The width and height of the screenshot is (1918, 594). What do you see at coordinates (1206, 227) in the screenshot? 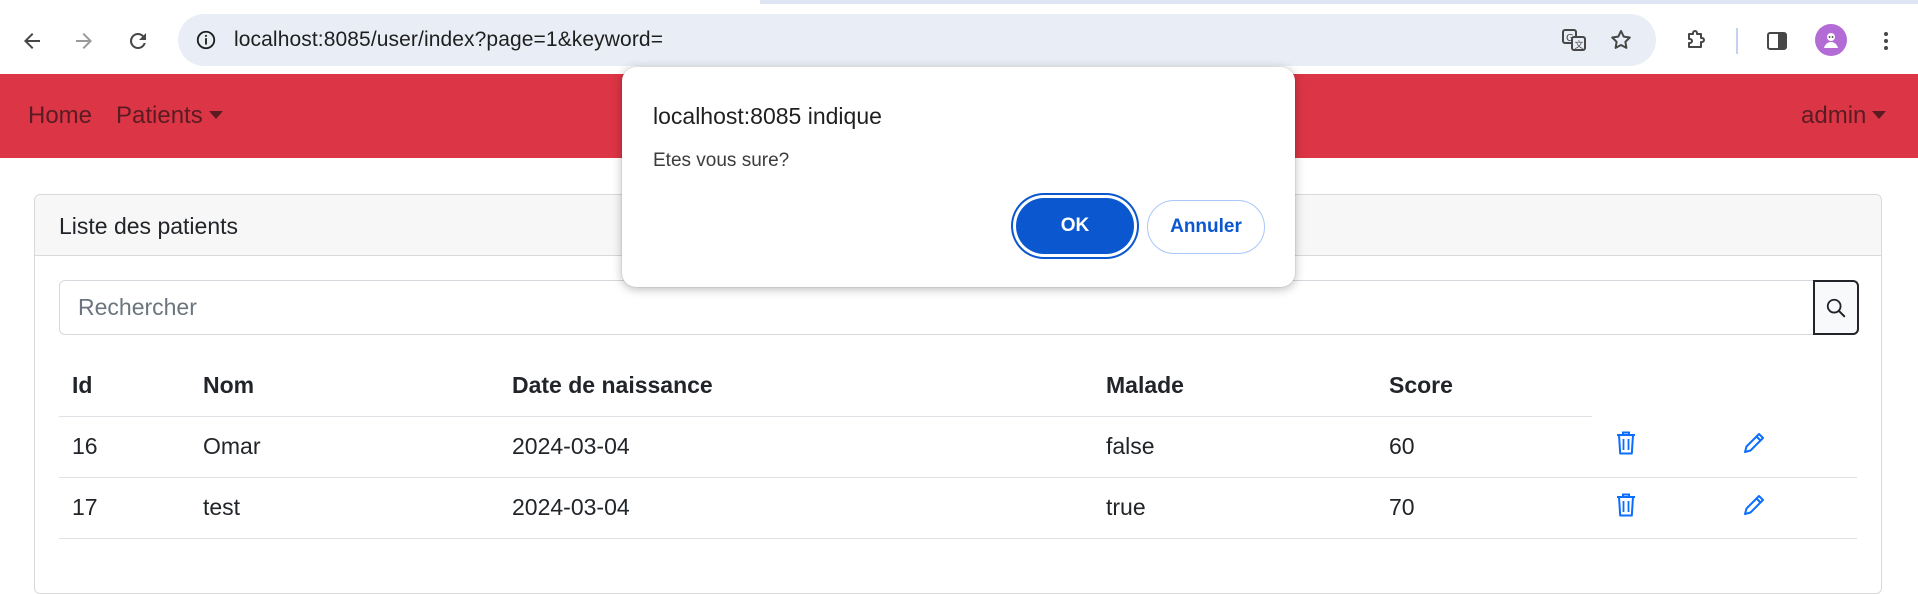
I see `cancel-button: Annuler` at bounding box center [1206, 227].